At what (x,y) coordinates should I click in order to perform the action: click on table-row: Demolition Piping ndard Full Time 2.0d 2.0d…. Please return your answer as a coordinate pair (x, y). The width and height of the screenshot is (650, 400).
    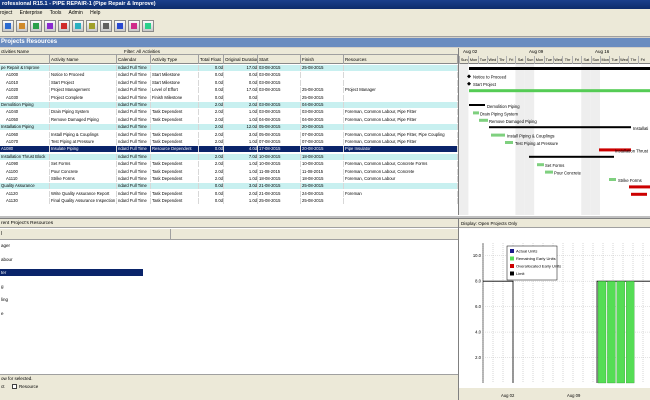
    Looking at the image, I should click on (229, 105).